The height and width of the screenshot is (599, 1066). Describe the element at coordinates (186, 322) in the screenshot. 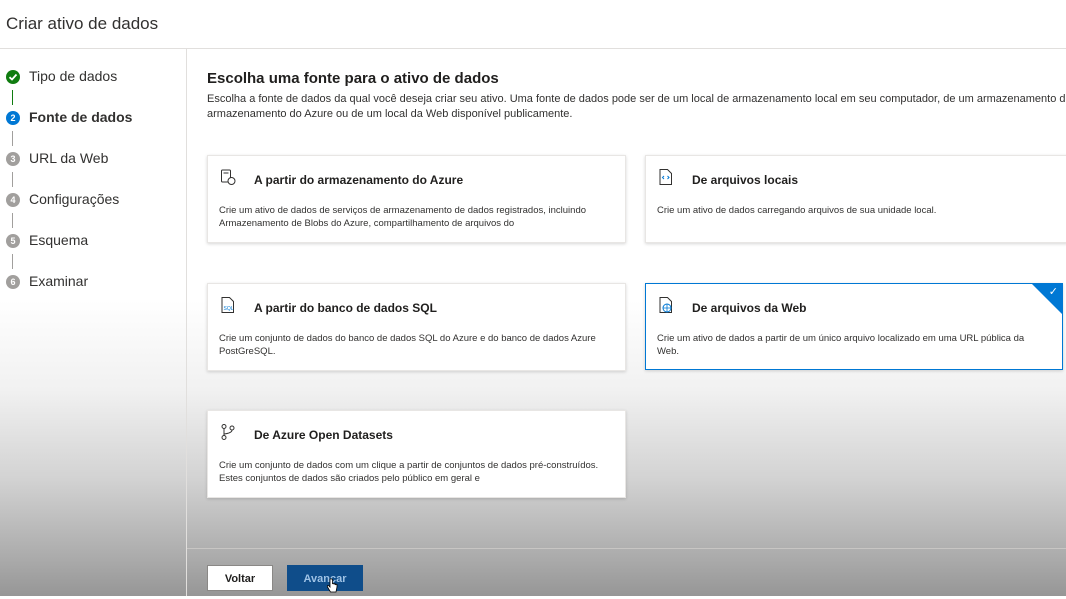

I see `sidebar-divider` at that location.